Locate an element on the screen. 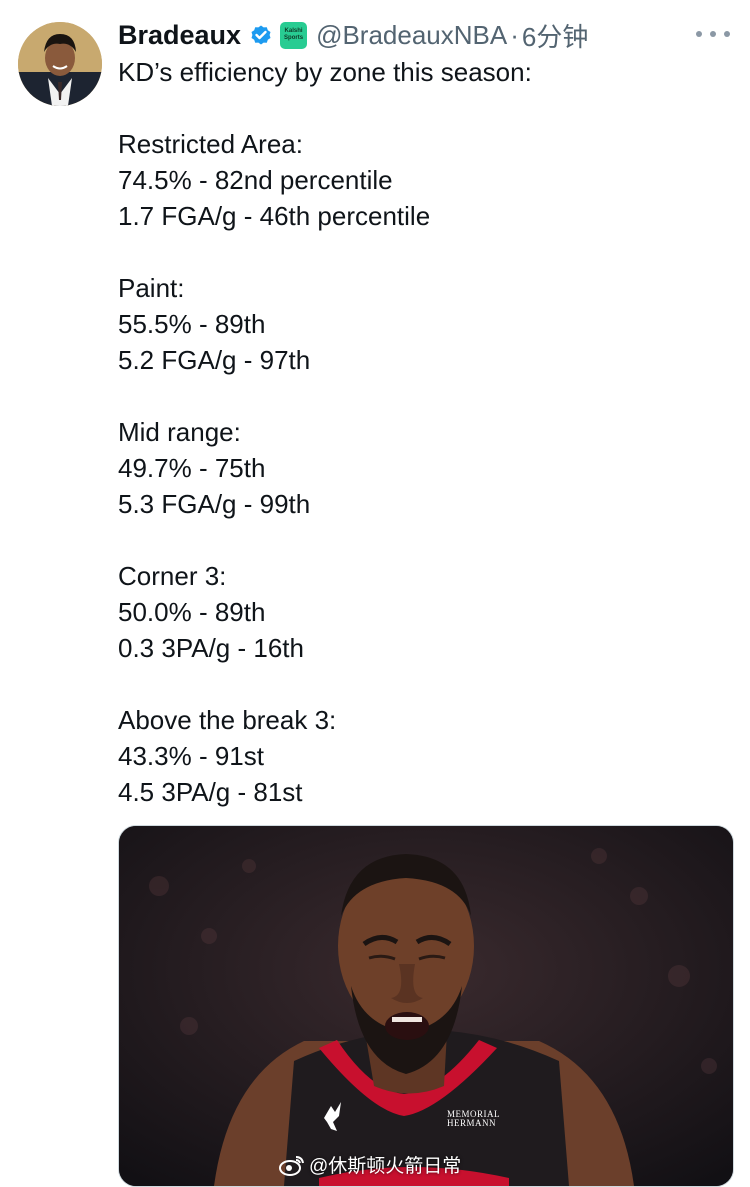 The height and width of the screenshot is (1187, 750). tweet-line: 43.3% - 91st is located at coordinates (191, 756).